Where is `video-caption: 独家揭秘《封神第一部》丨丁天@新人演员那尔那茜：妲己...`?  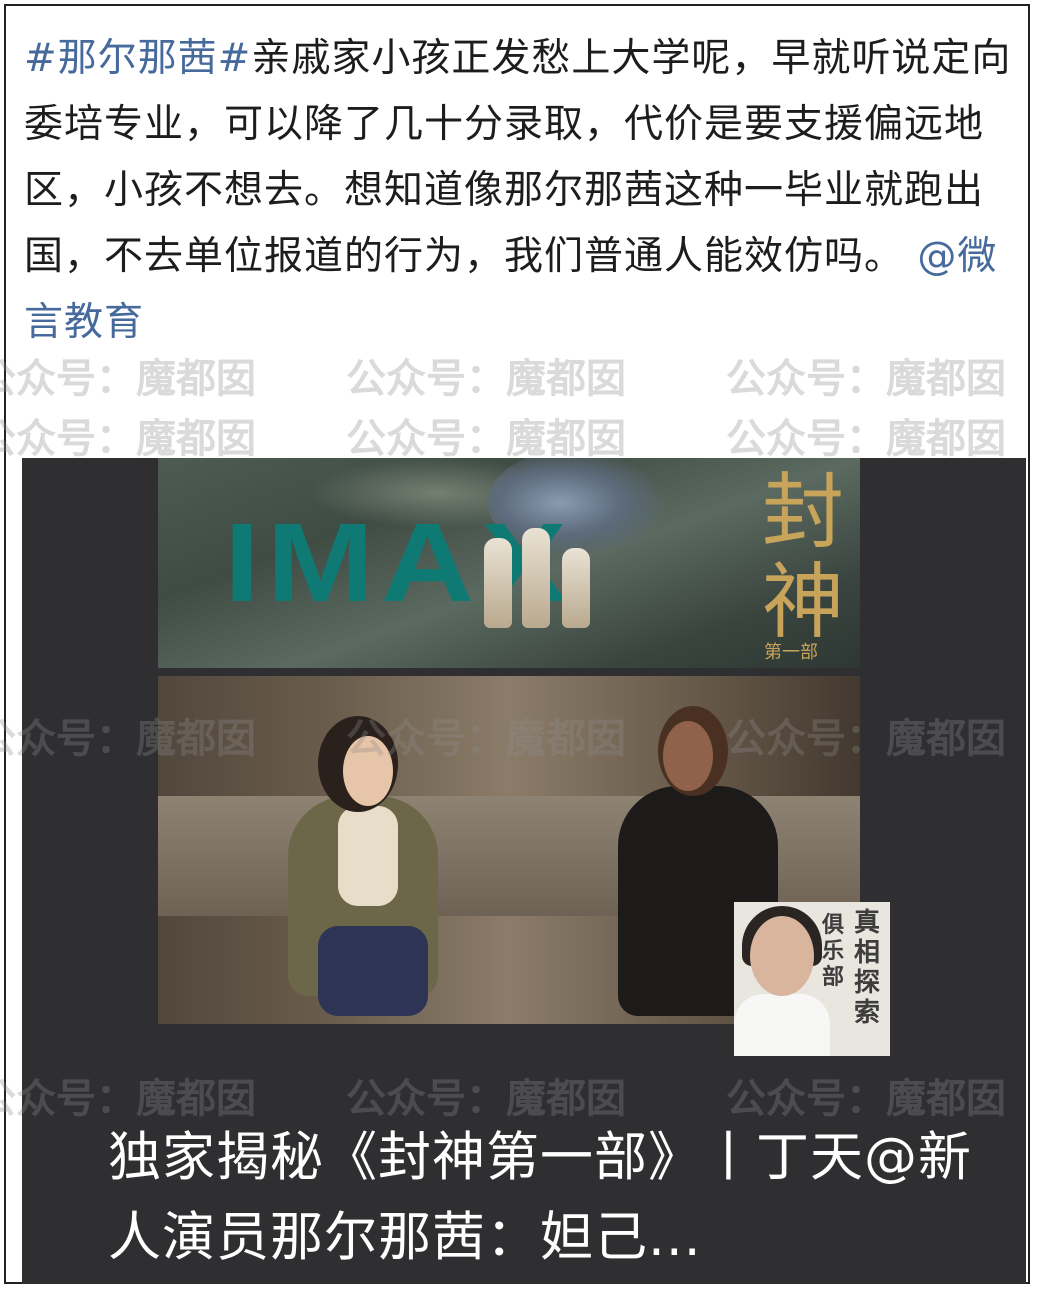 video-caption: 独家揭秘《封神第一部》丨丁天@新人演员那尔那茜：妲己... is located at coordinates (540, 1197).